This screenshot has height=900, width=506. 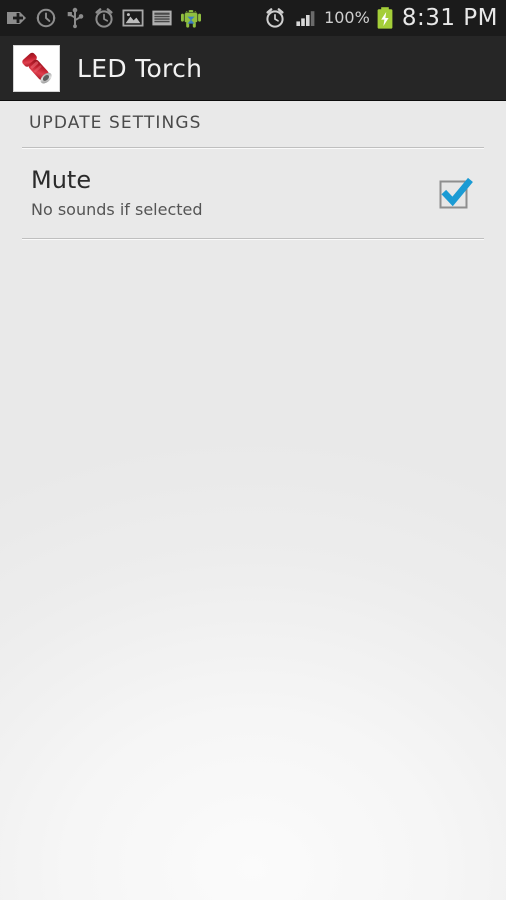 I want to click on section-header-update-settings: UPDATE SETTINGS, so click(x=115, y=123).